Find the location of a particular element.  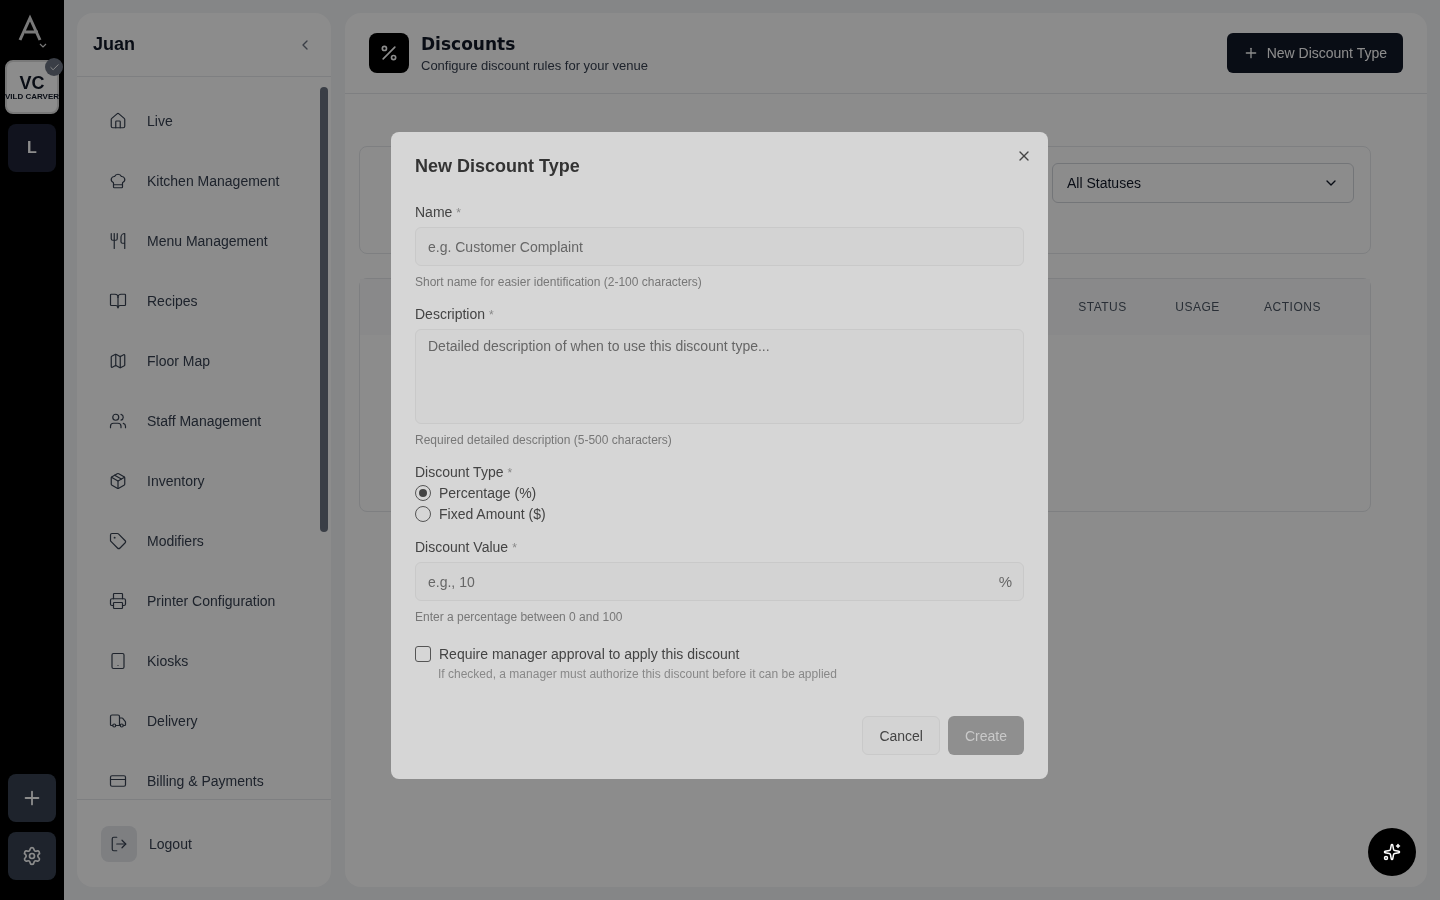

tablet-icon is located at coordinates (118, 661).